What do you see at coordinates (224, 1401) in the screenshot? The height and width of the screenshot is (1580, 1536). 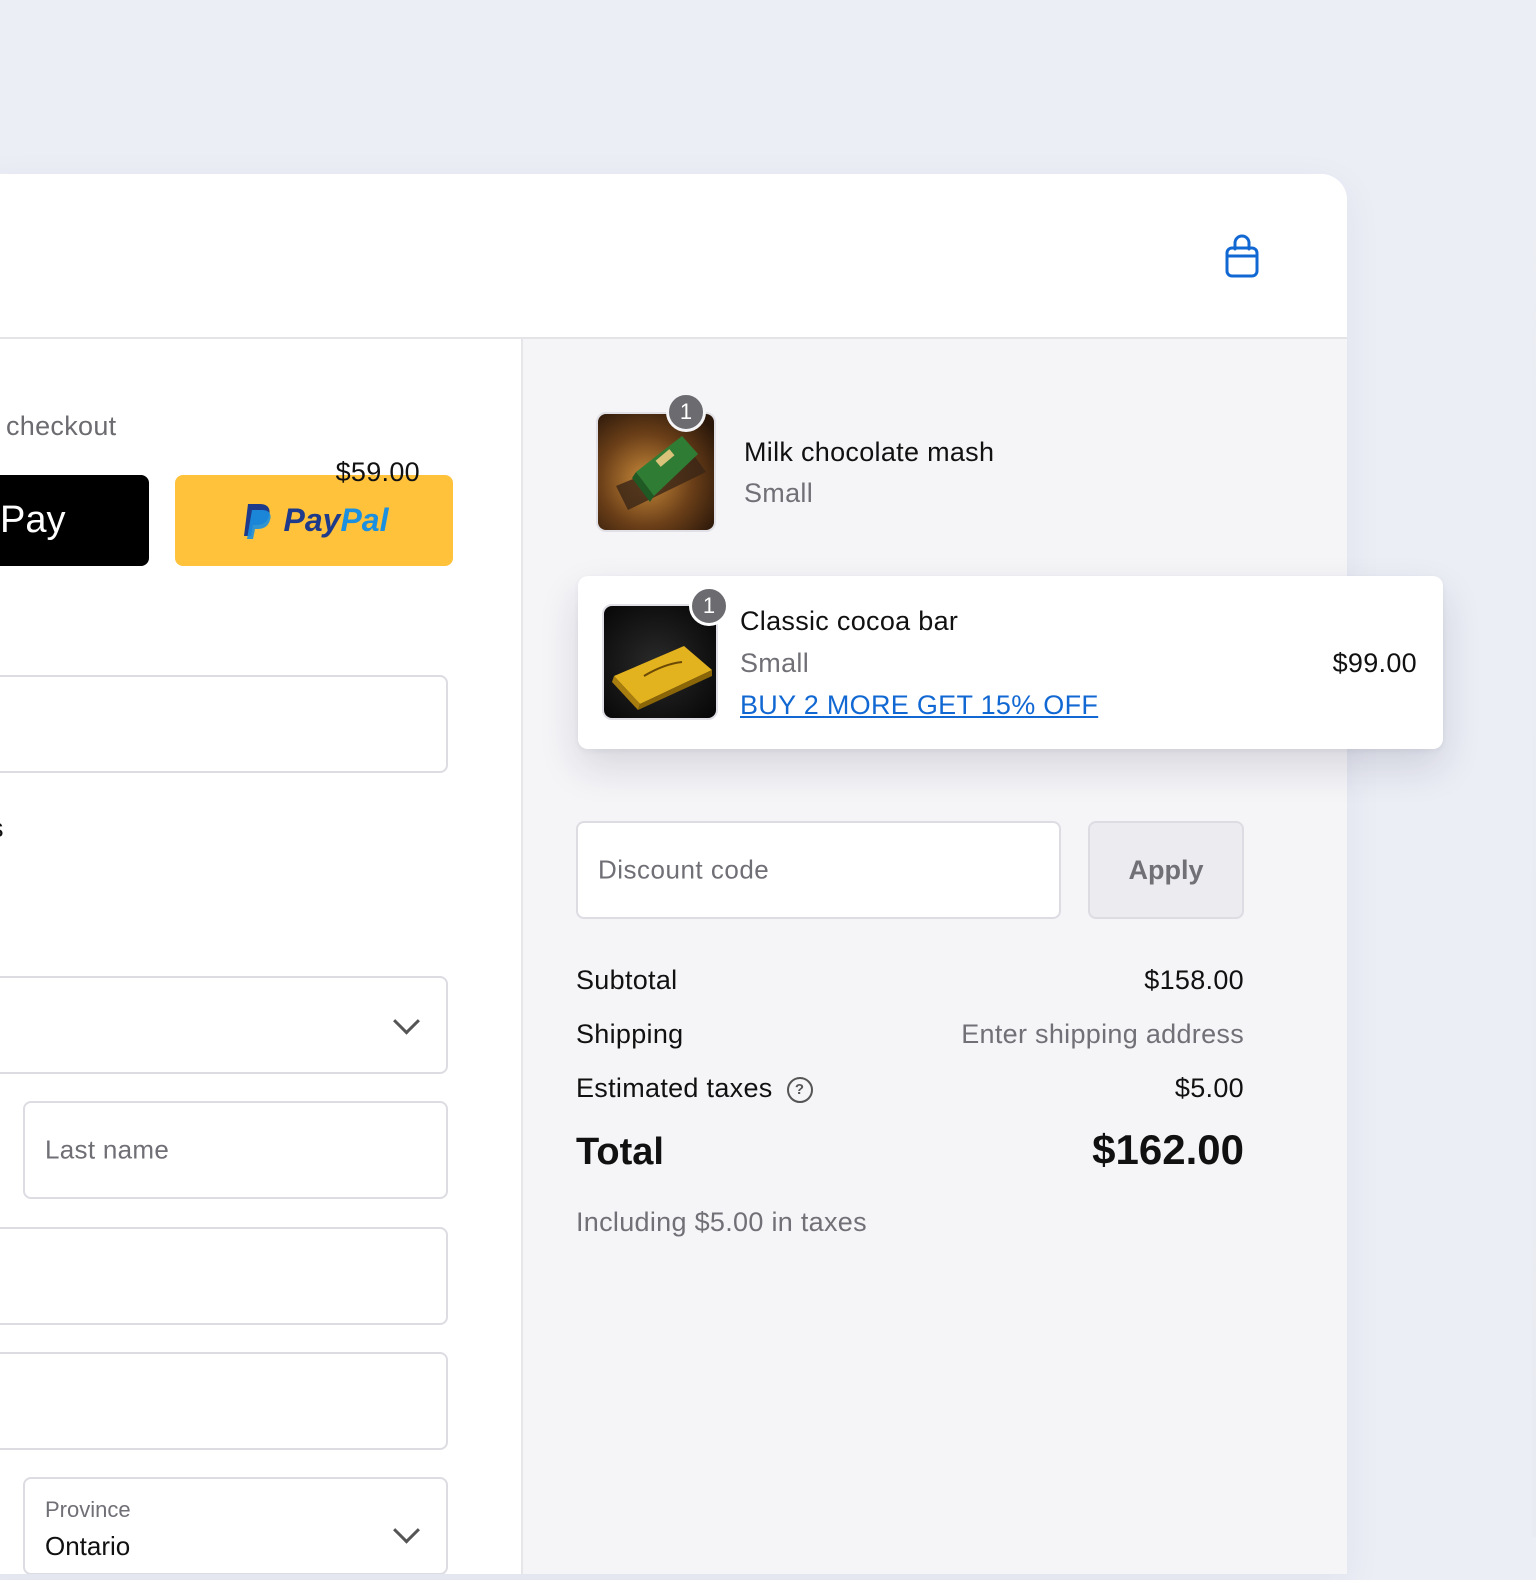 I see `apartment-field` at bounding box center [224, 1401].